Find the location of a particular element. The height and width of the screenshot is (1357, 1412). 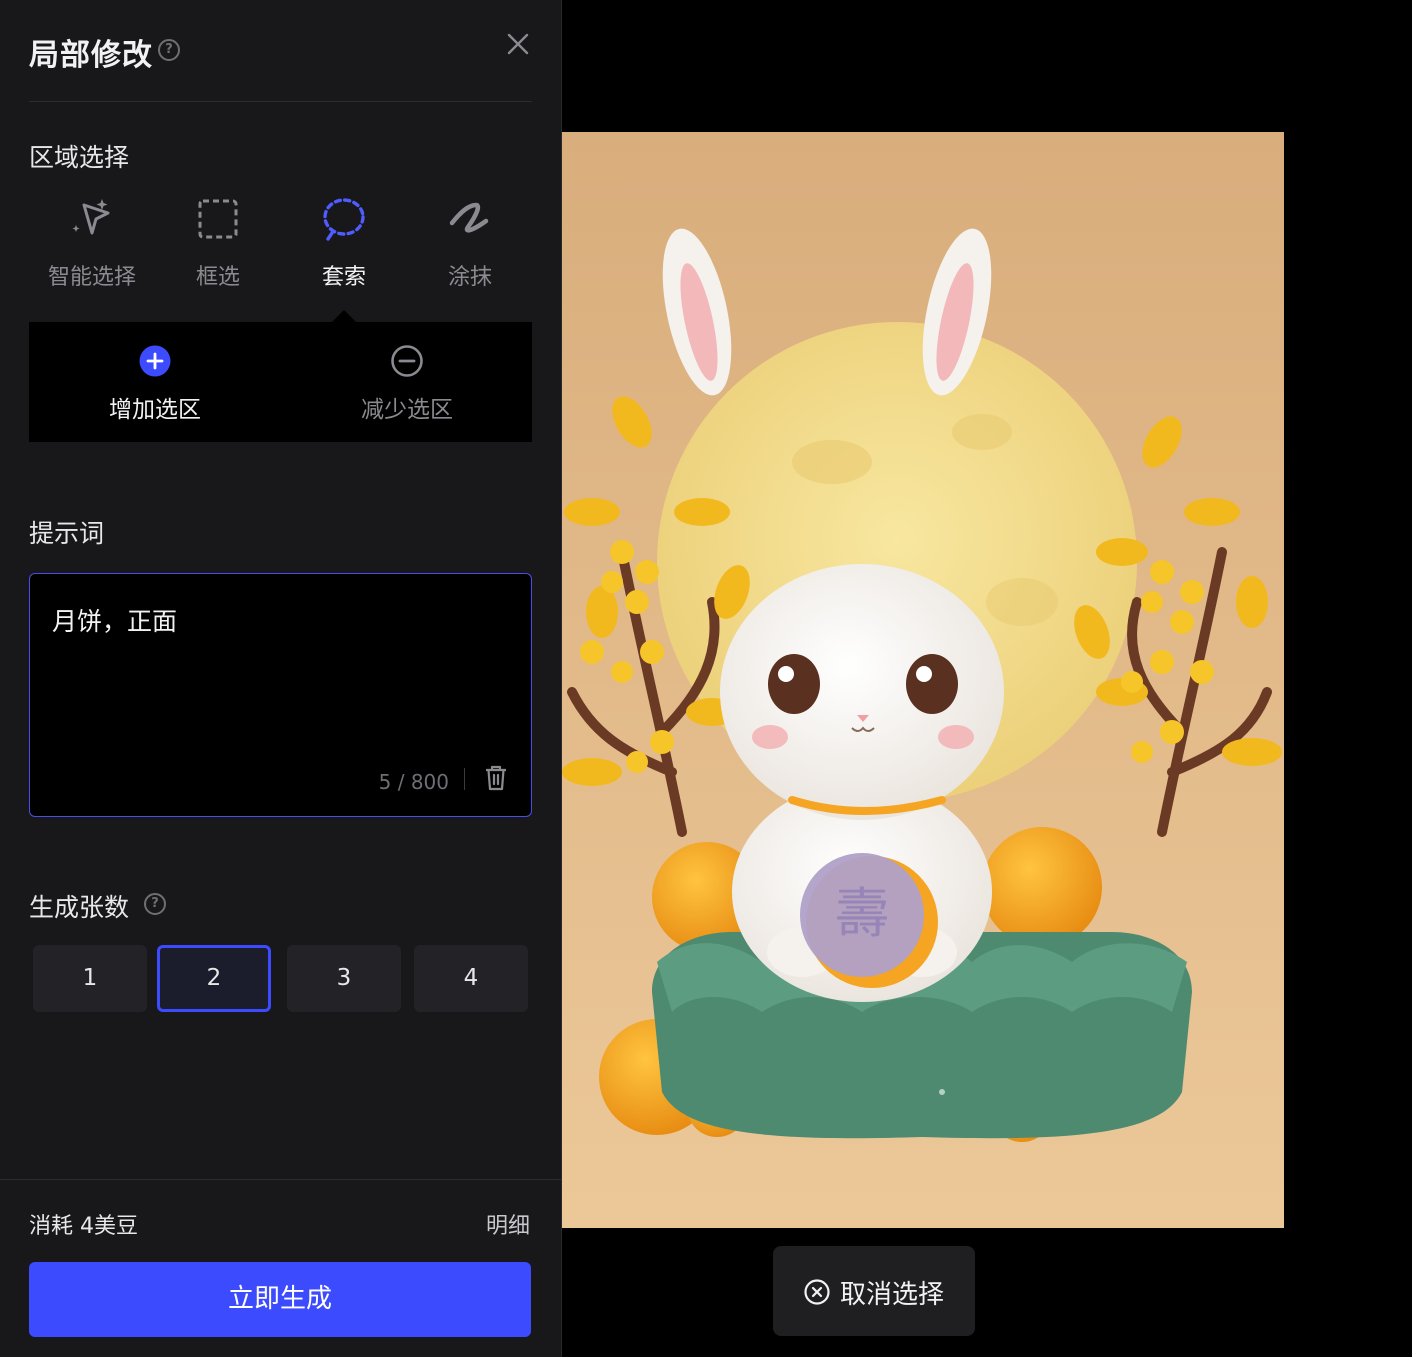

tool-label: 套索 is located at coordinates (343, 277).